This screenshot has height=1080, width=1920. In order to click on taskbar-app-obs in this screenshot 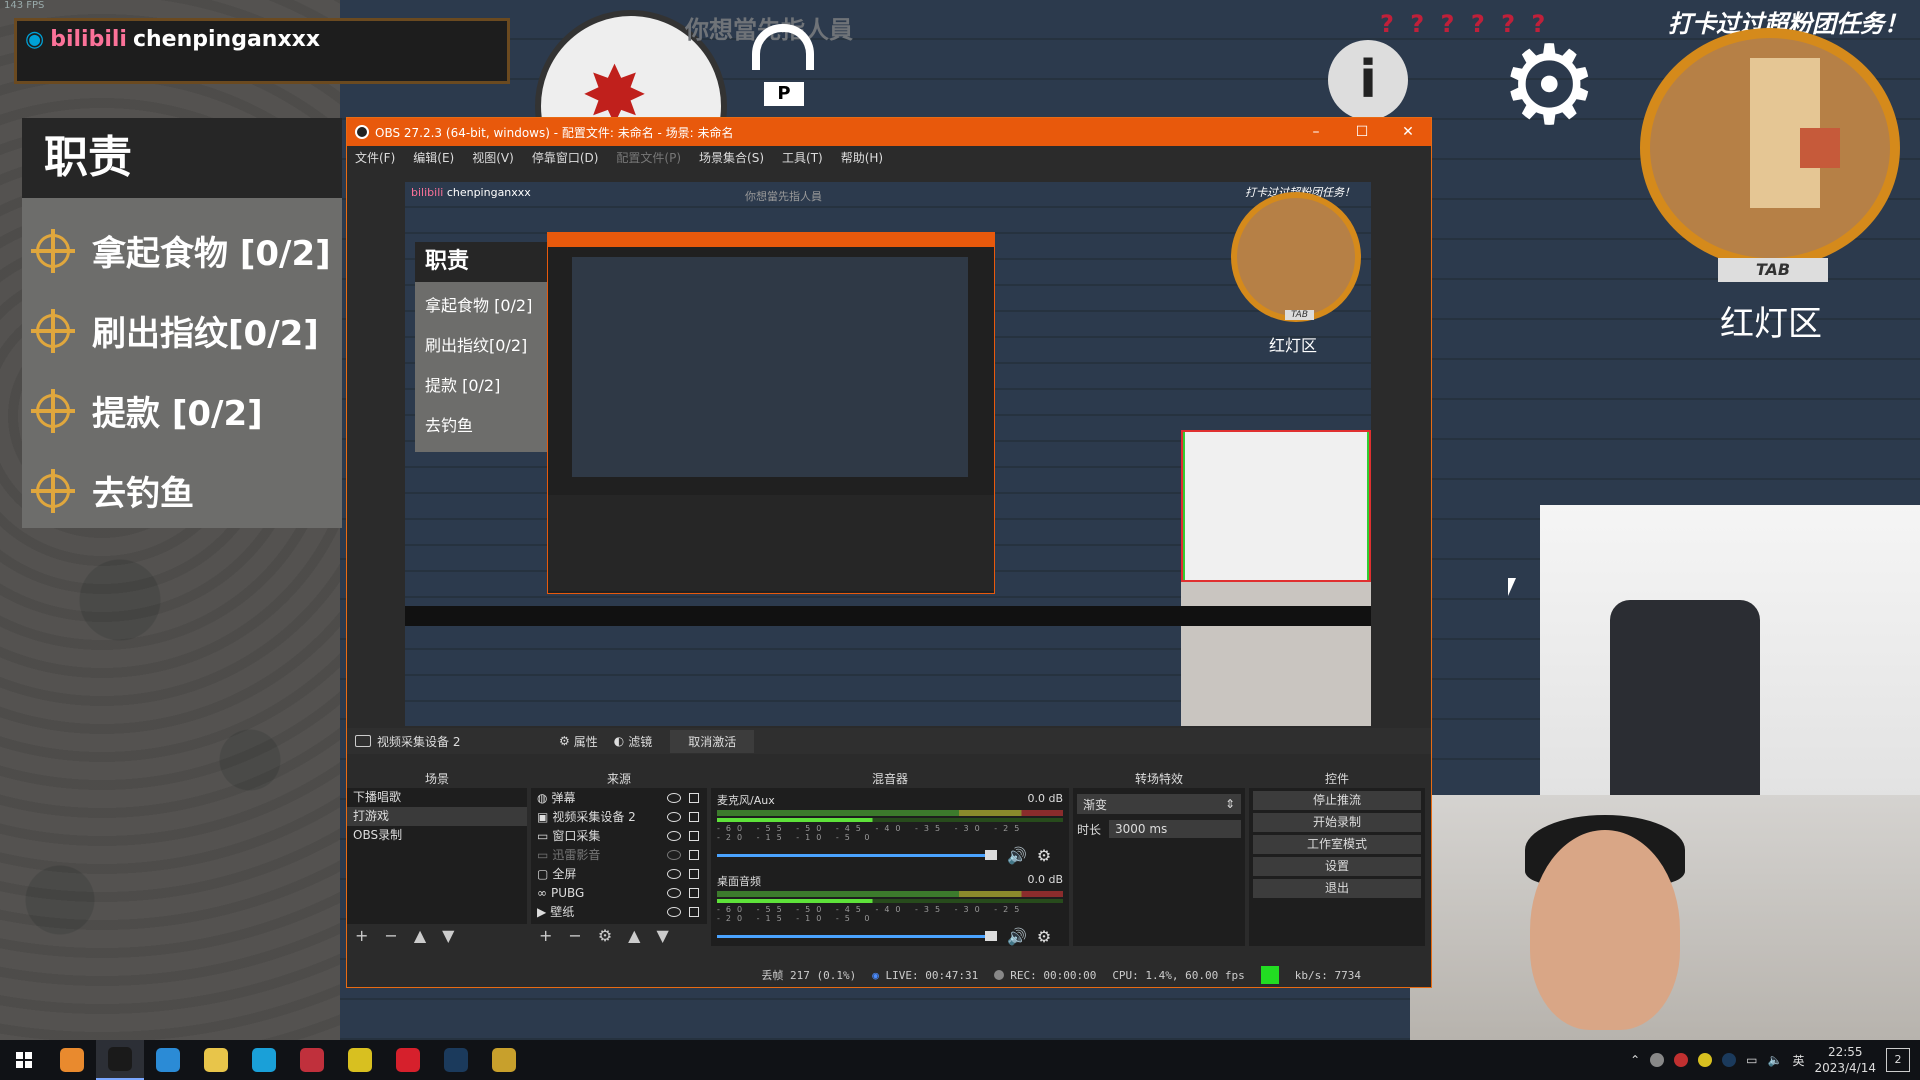, I will do `click(120, 1060)`.